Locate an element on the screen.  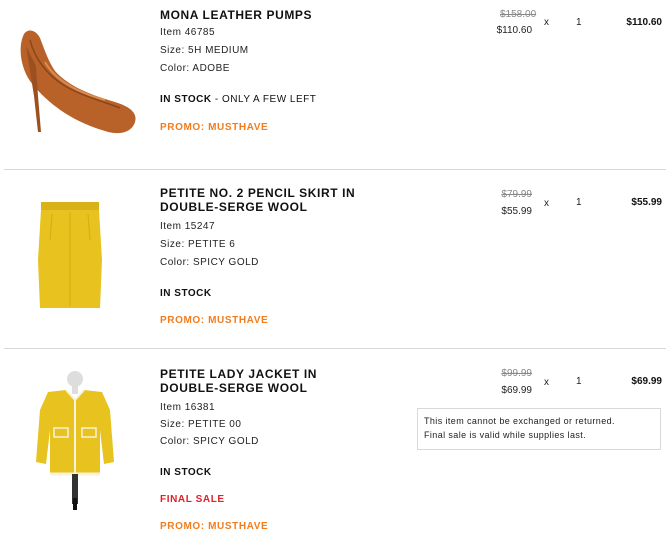
final-sale-badge: FINAL SALE is located at coordinates (192, 499).